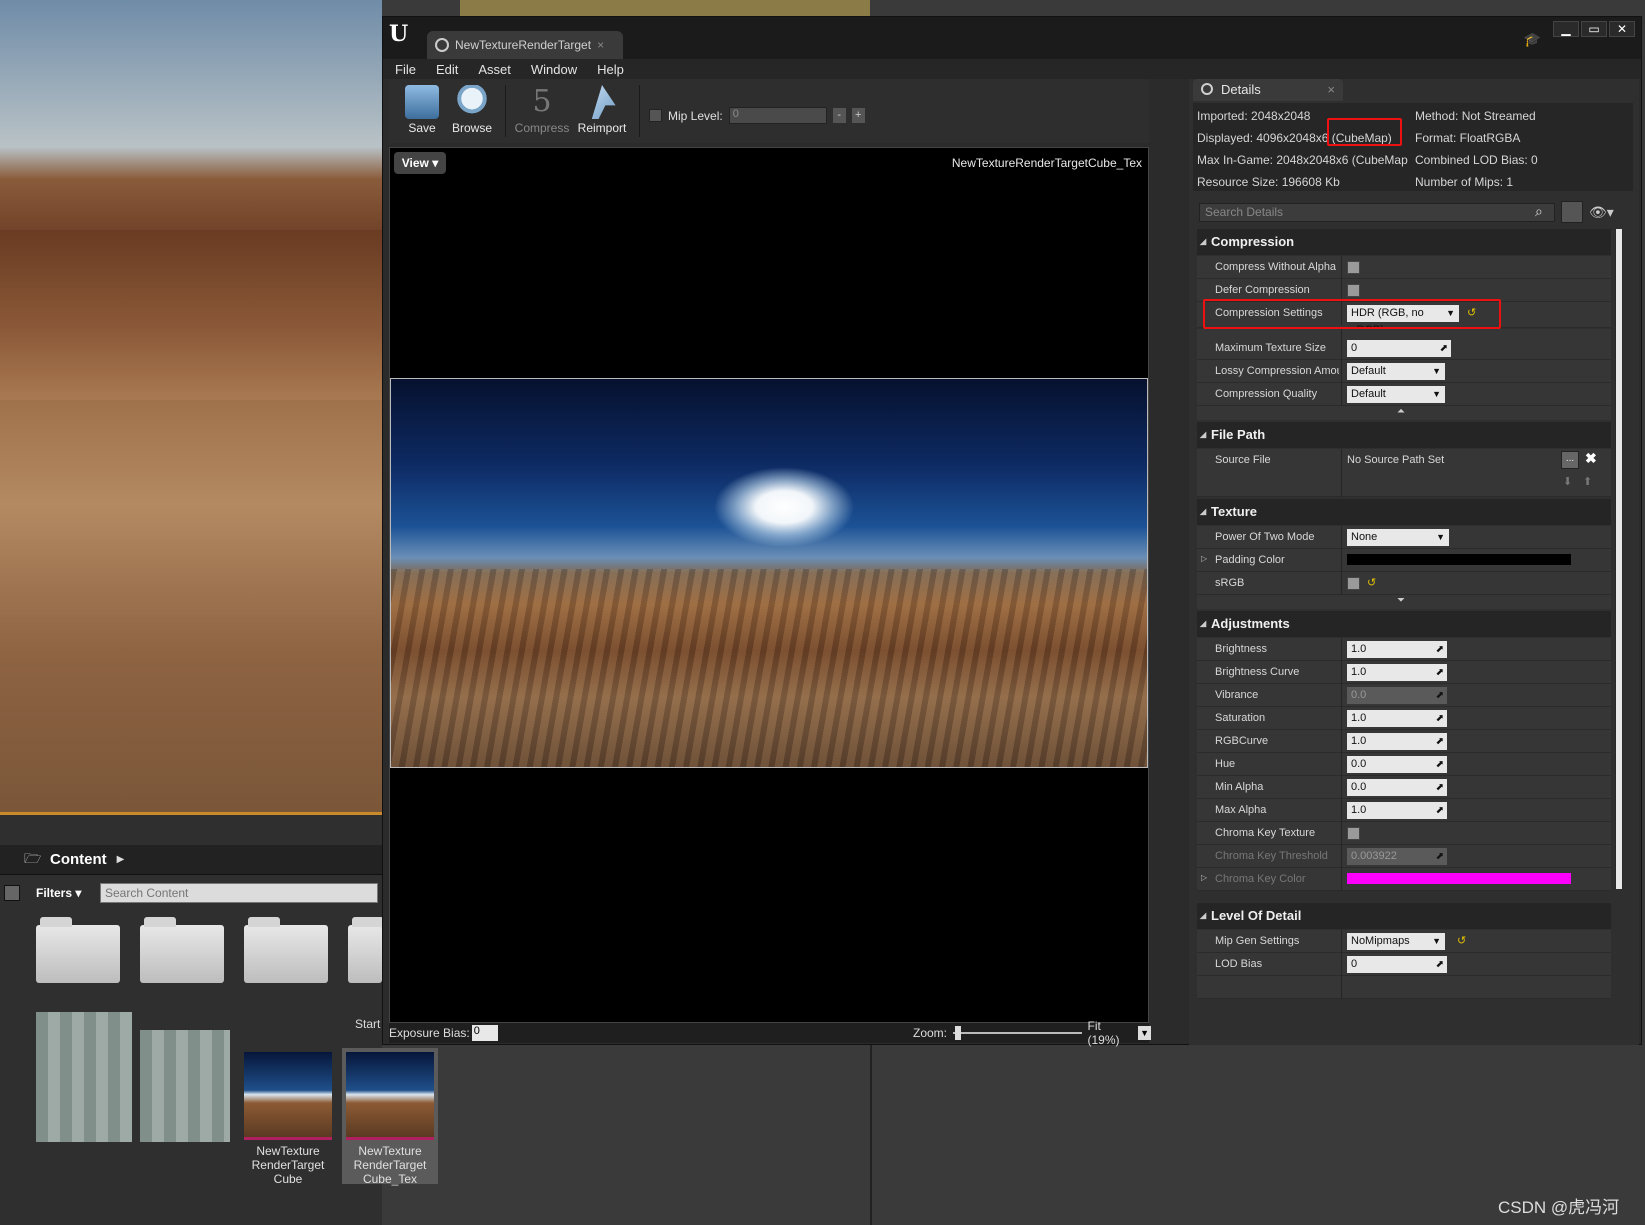  Describe the element at coordinates (1622, 29) in the screenshot. I see `close-window-button: ✕` at that location.